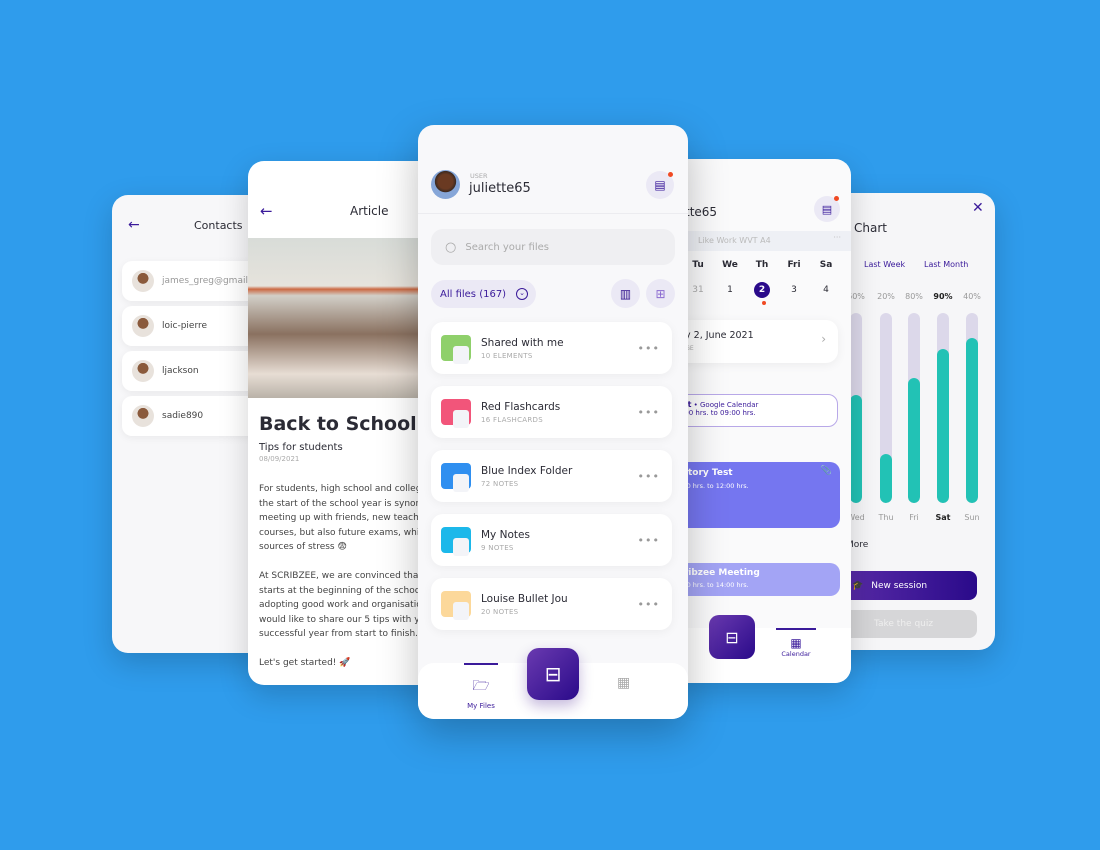 The width and height of the screenshot is (1100, 850). I want to click on user-label: USER, so click(479, 176).